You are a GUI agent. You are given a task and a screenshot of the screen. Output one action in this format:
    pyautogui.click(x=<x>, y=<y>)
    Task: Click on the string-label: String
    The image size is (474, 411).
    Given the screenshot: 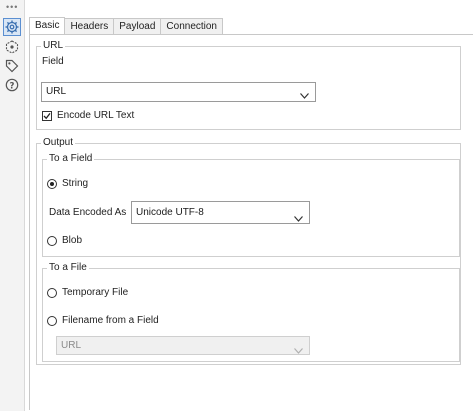 What is the action you would take?
    pyautogui.click(x=75, y=184)
    